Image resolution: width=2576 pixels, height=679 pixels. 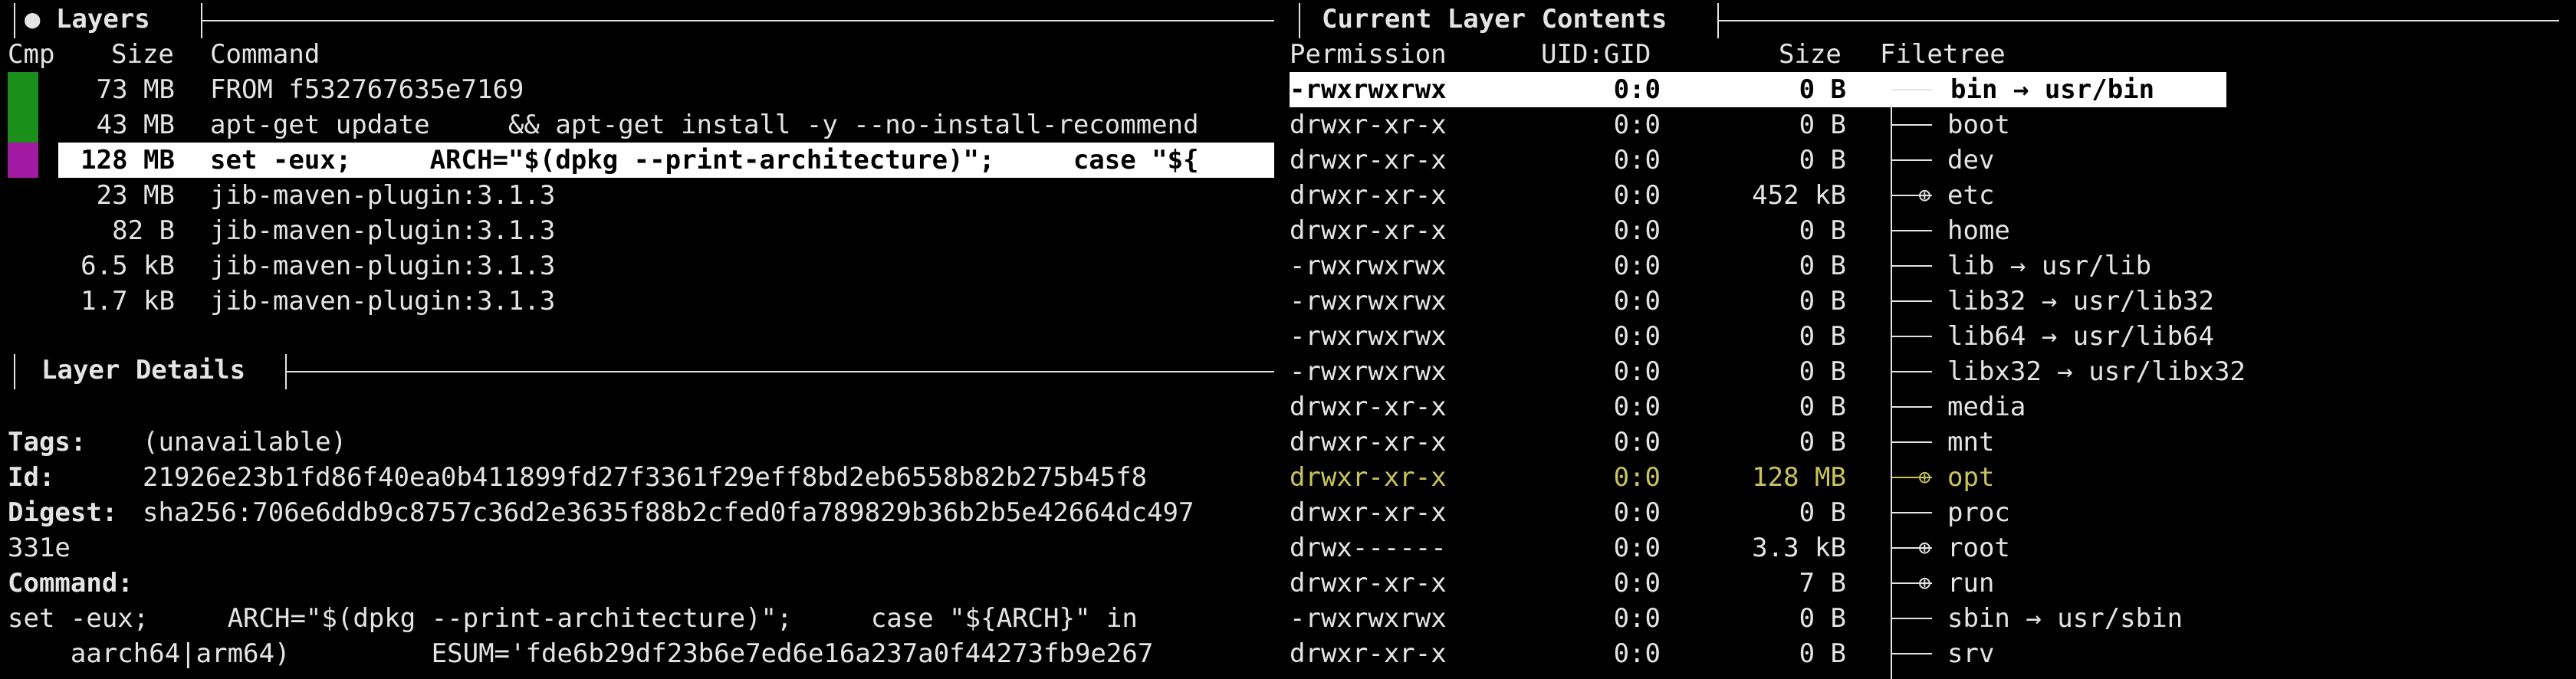 I want to click on file-name: lib → usr/lib, so click(x=2049, y=266).